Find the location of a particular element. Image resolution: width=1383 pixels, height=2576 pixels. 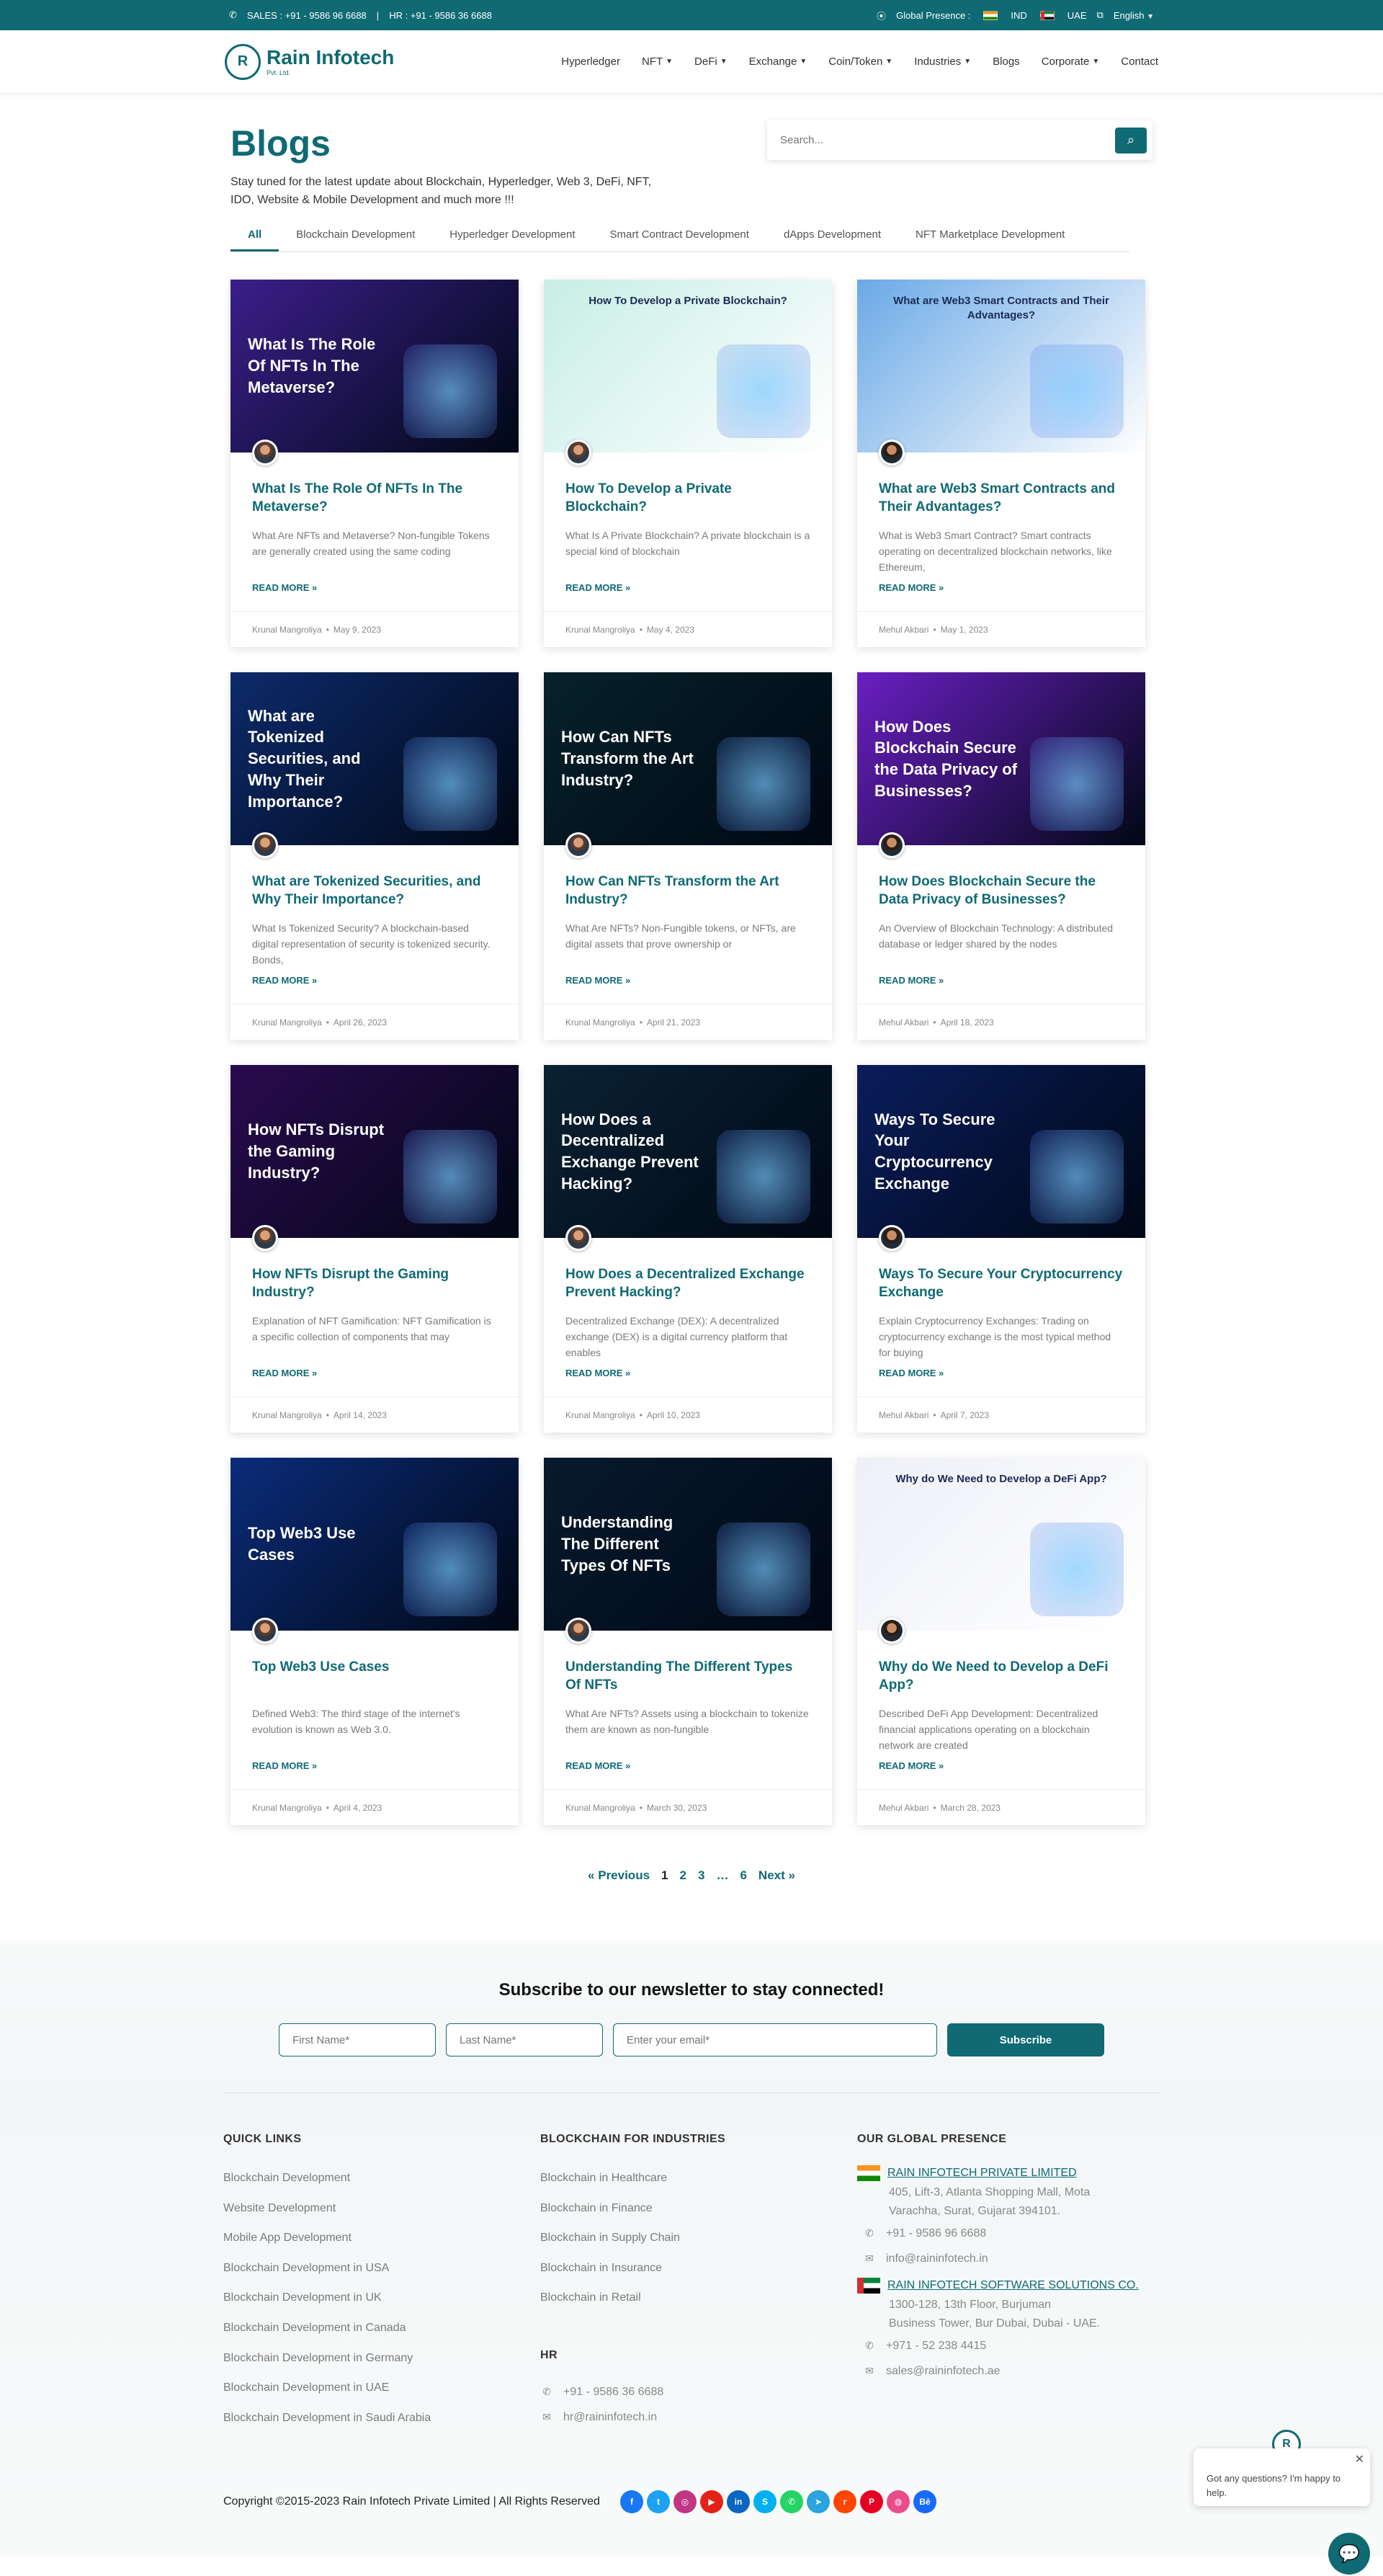

office-uae-email-row: ✉ sales@raininfotech.ae is located at coordinates (1008, 2371).